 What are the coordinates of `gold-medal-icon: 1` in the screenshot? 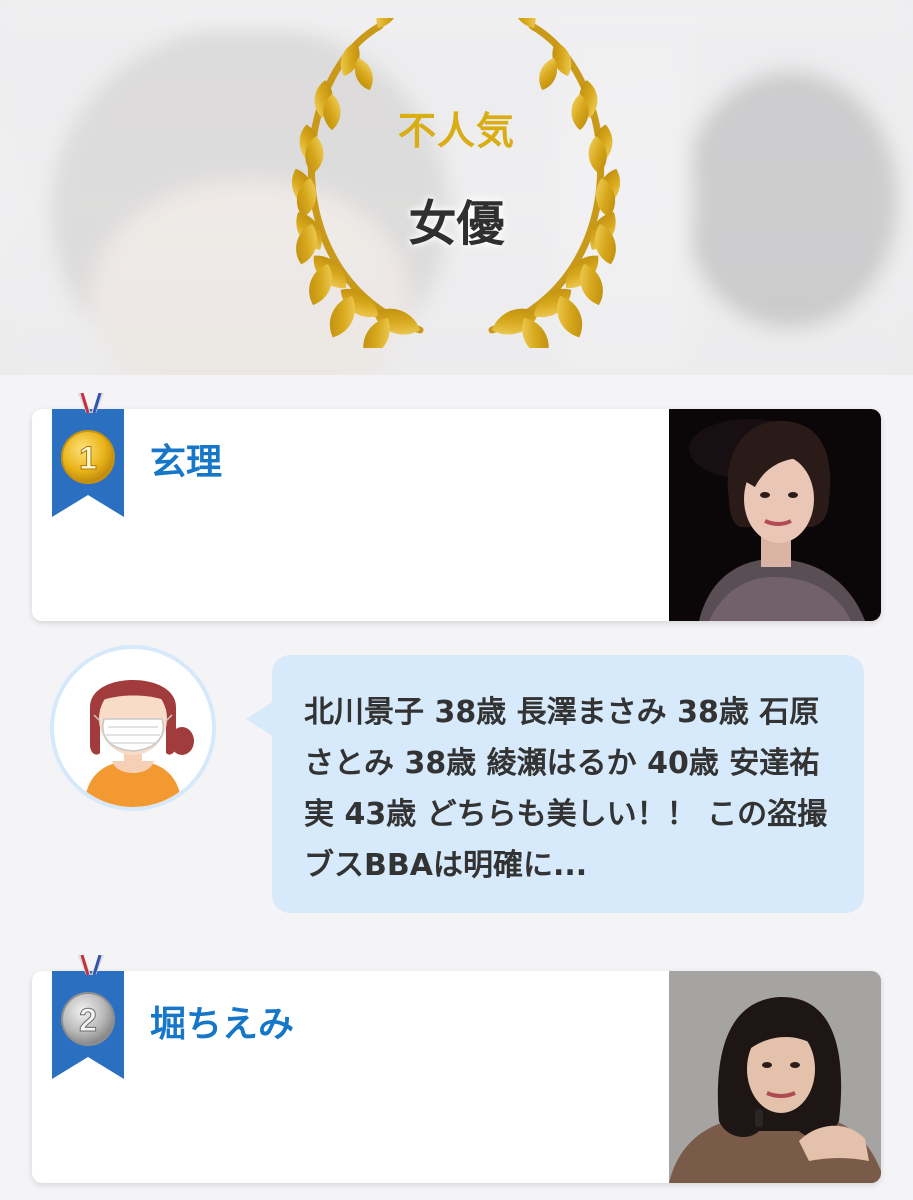 It's located at (88, 457).